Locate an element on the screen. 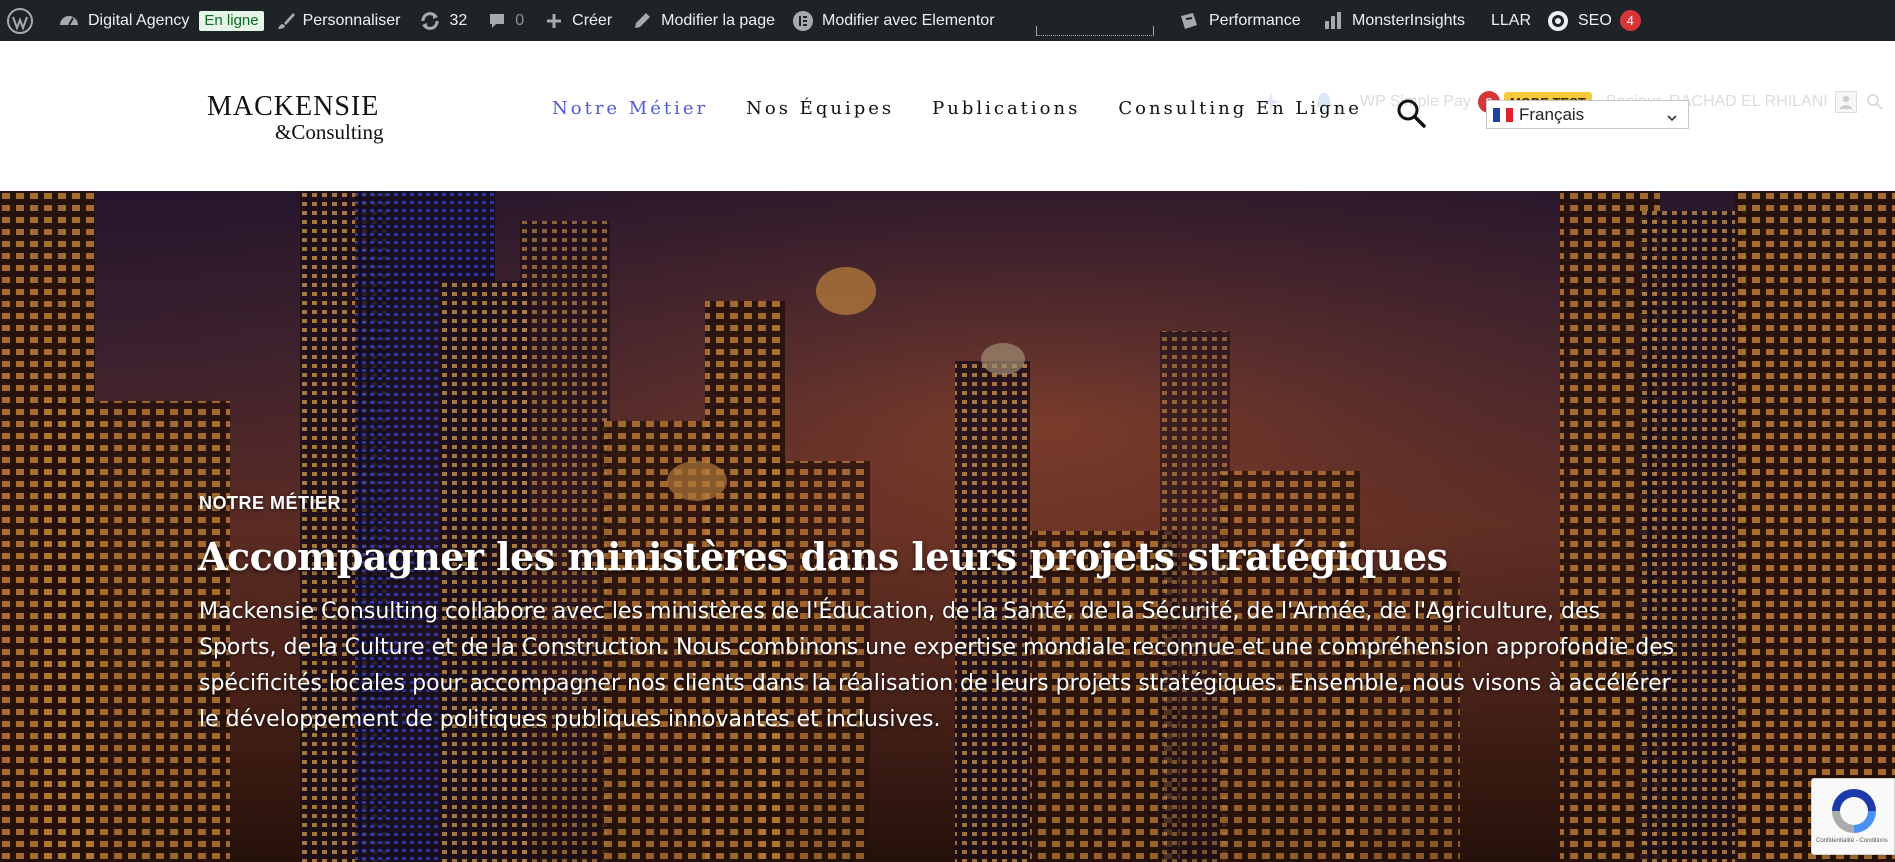 This screenshot has width=1895, height=862. llar-menu: LLAR is located at coordinates (1511, 20).